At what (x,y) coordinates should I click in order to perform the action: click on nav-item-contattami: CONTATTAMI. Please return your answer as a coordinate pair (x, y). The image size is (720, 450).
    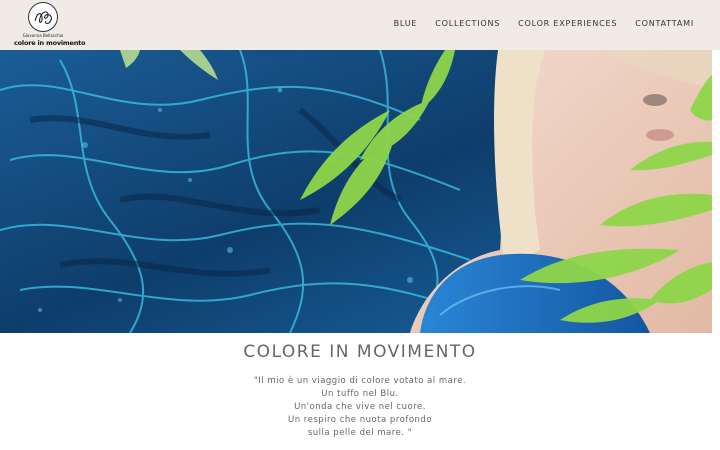
    Looking at the image, I should click on (664, 23).